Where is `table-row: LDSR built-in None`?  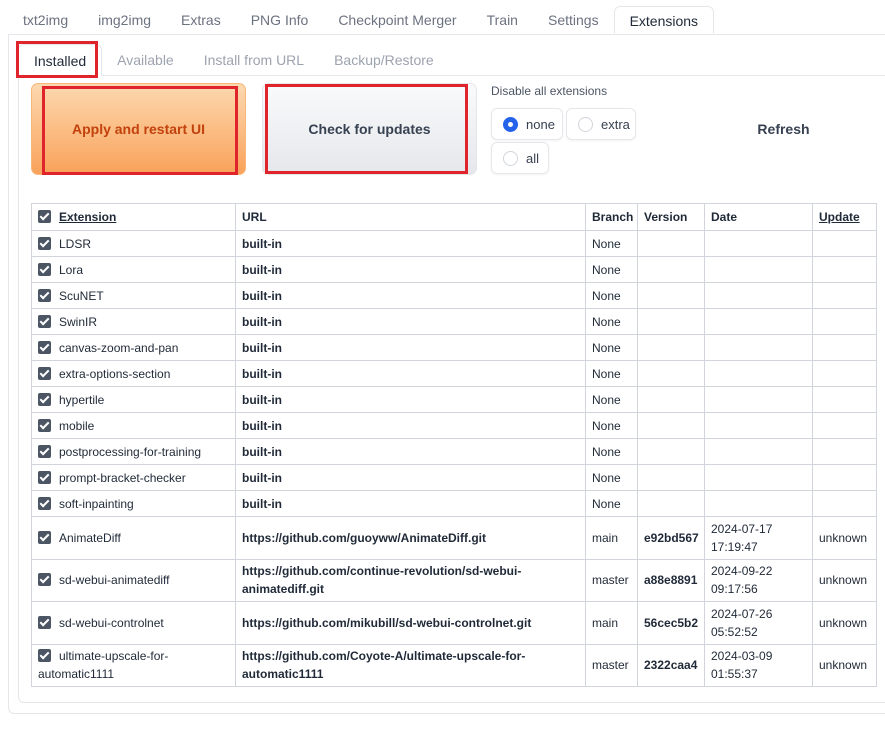 table-row: LDSR built-in None is located at coordinates (454, 243).